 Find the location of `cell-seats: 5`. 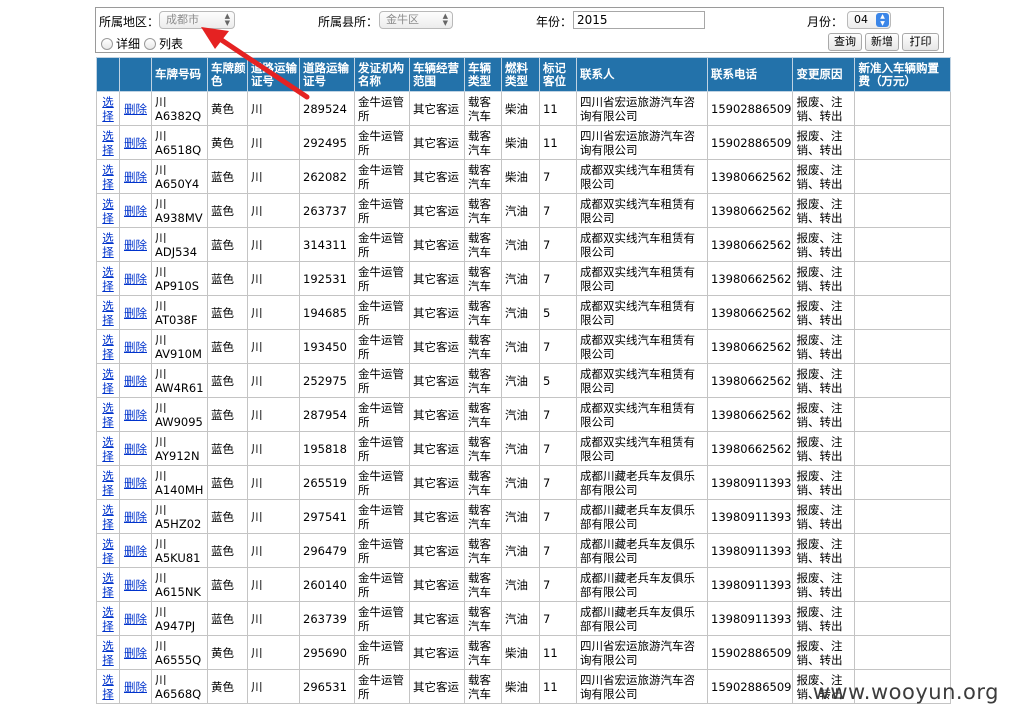

cell-seats: 5 is located at coordinates (558, 380).